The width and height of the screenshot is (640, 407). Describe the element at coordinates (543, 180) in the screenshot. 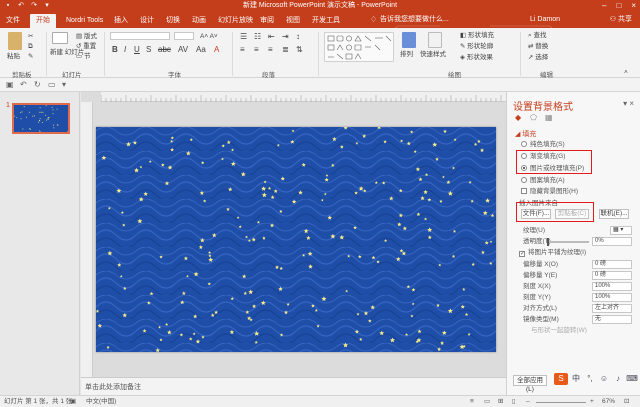

I see `pattern-fill-option: 图案填充(A)` at that location.